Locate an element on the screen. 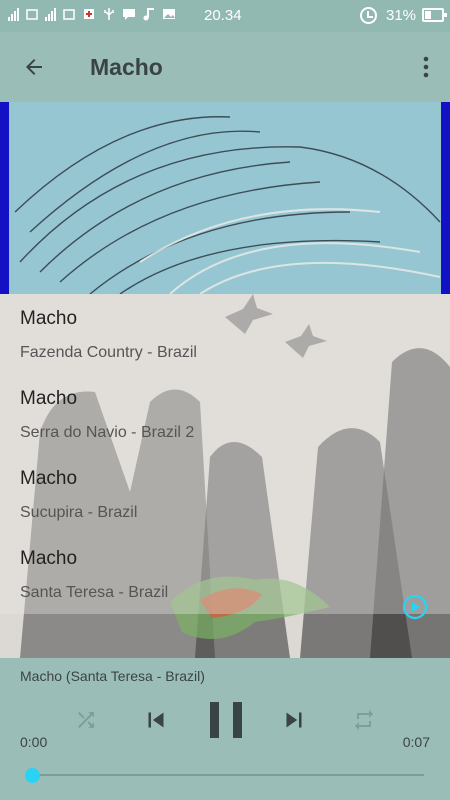 This screenshot has height=800, width=450. battery-percentage: 31% is located at coordinates (401, 15).